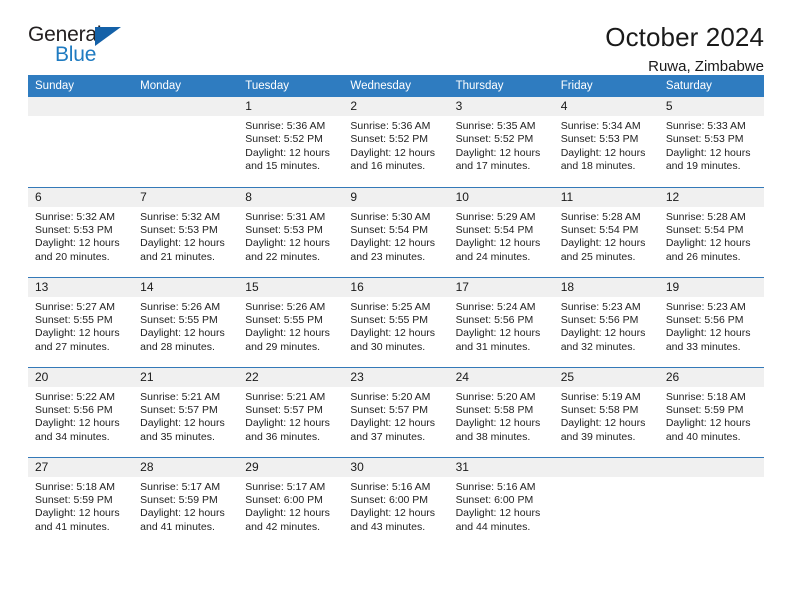  I want to click on sunrise-time: Sunrise: 5:31 AM, so click(285, 216).